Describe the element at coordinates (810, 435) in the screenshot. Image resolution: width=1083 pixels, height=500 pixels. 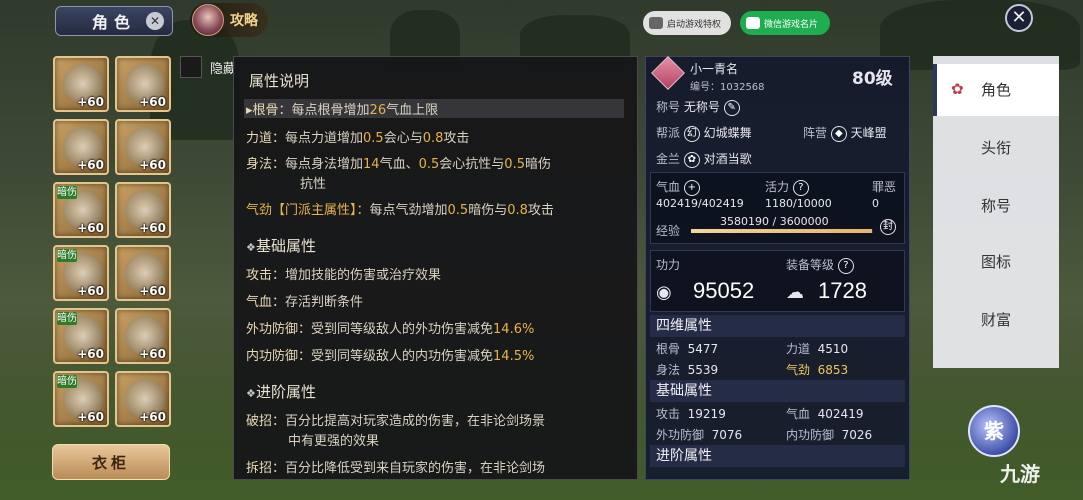
I see `stat-label: 内功防御` at that location.